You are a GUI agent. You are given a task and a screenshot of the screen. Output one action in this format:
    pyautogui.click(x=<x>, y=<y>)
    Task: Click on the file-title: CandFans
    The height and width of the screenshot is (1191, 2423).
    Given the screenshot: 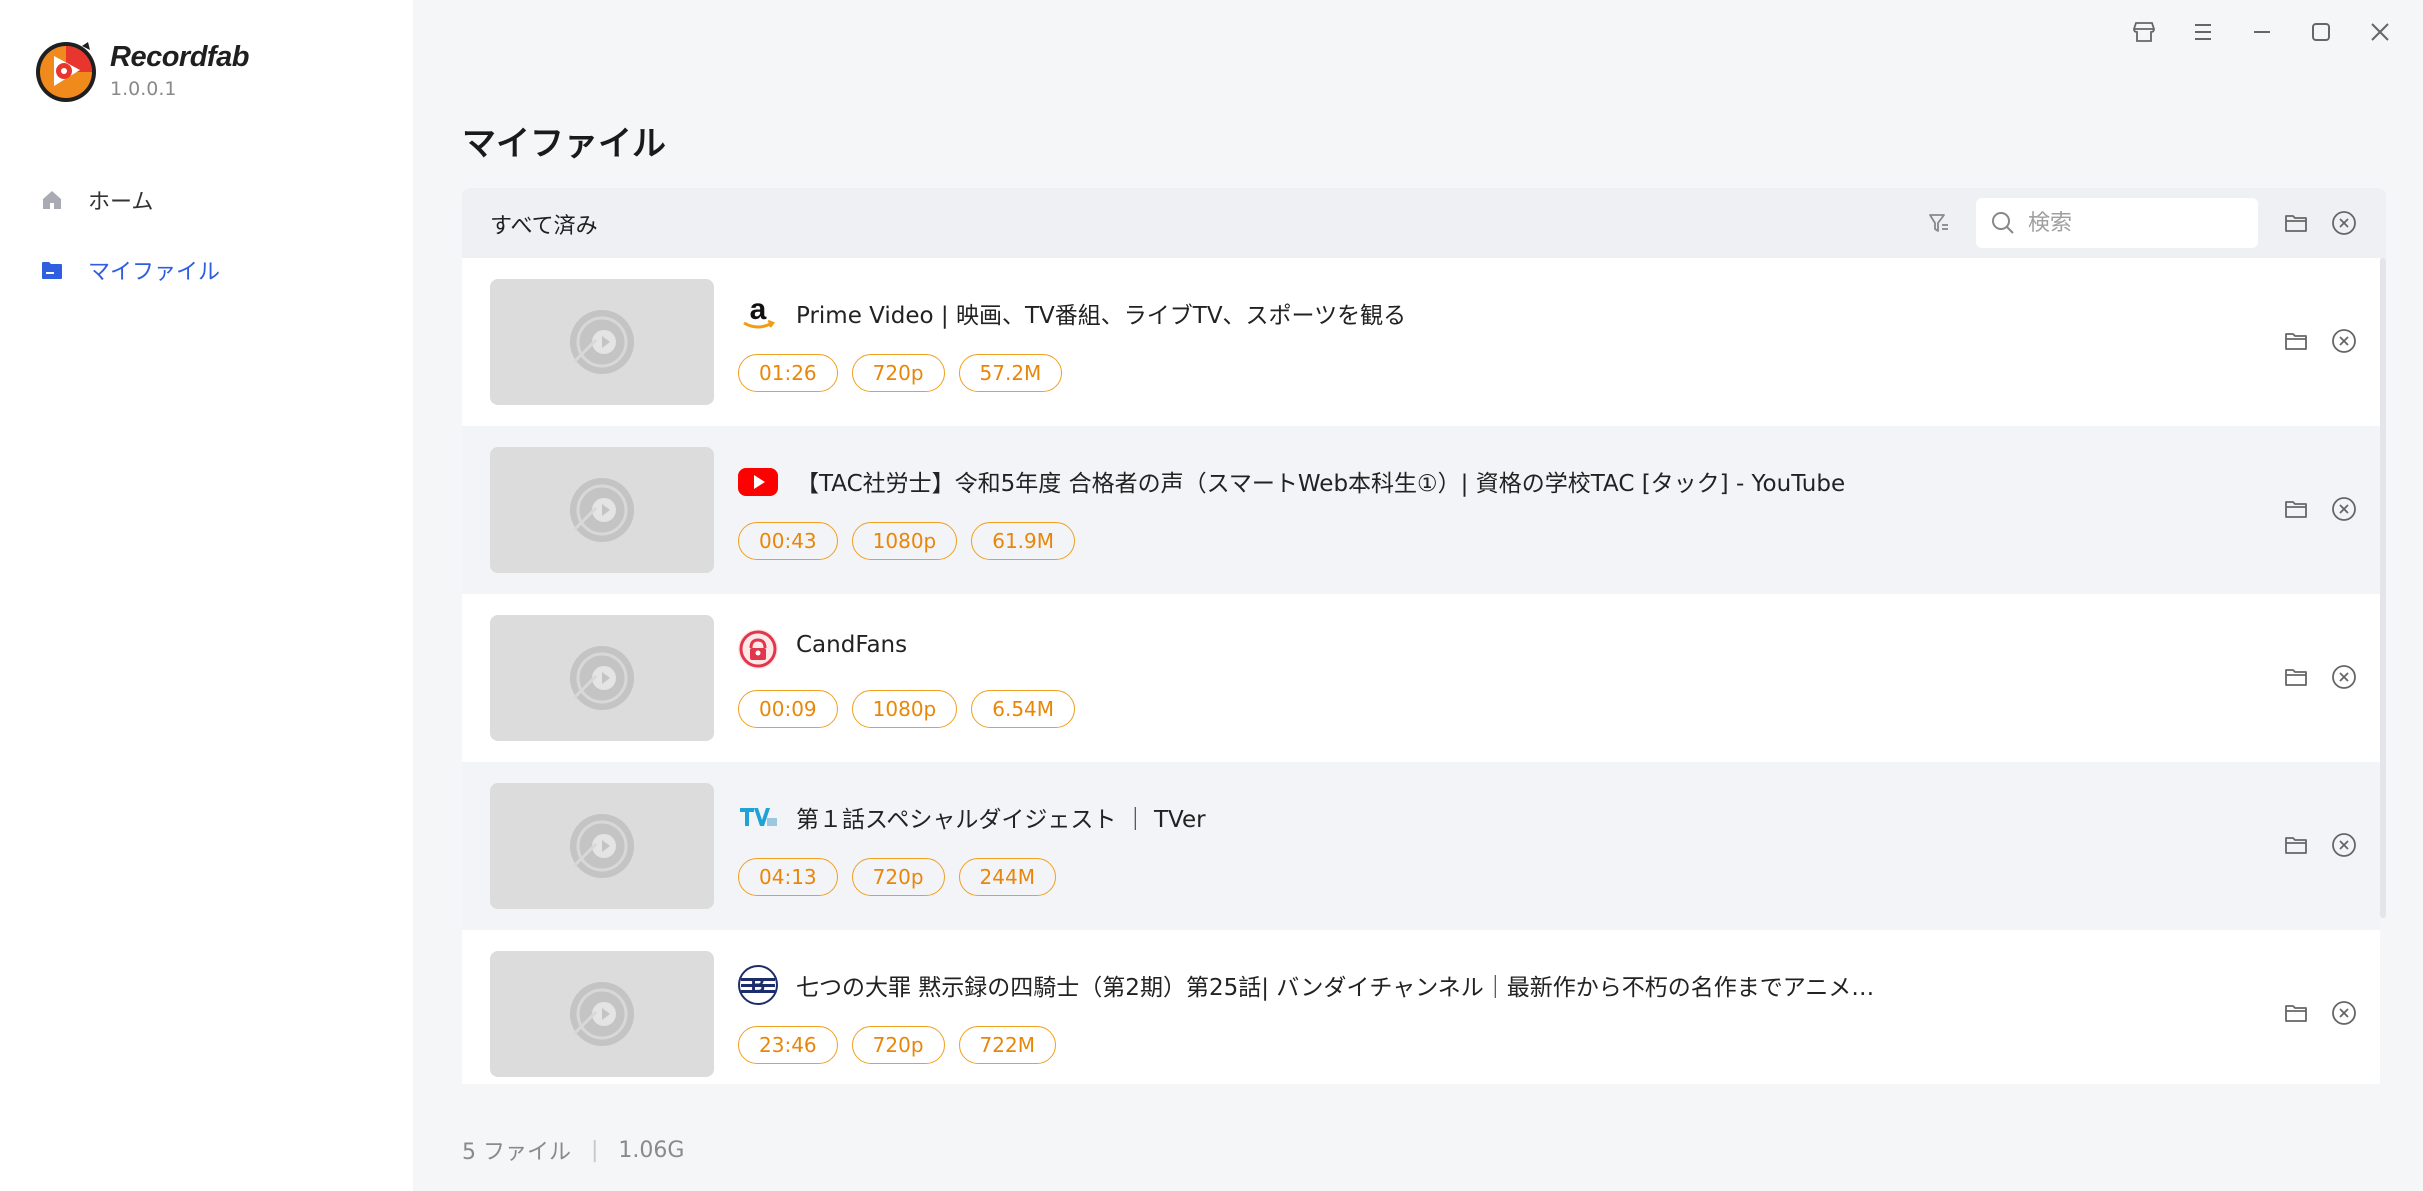 What is the action you would take?
    pyautogui.click(x=852, y=645)
    